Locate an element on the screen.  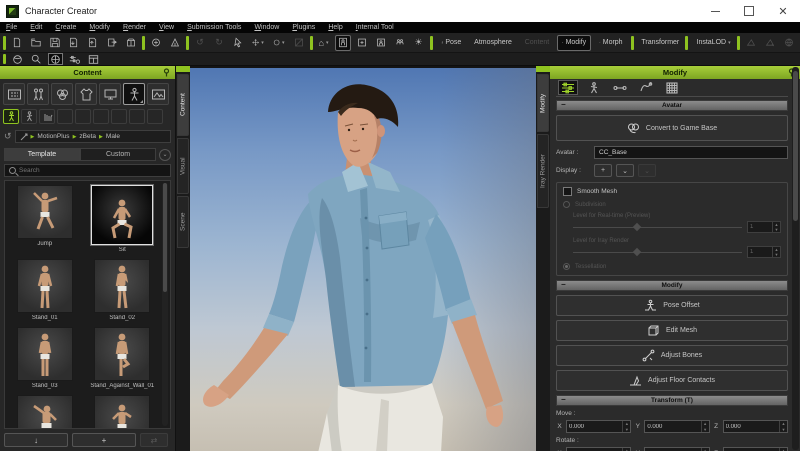
tab-custom: Custom is located at coordinates (118, 154).